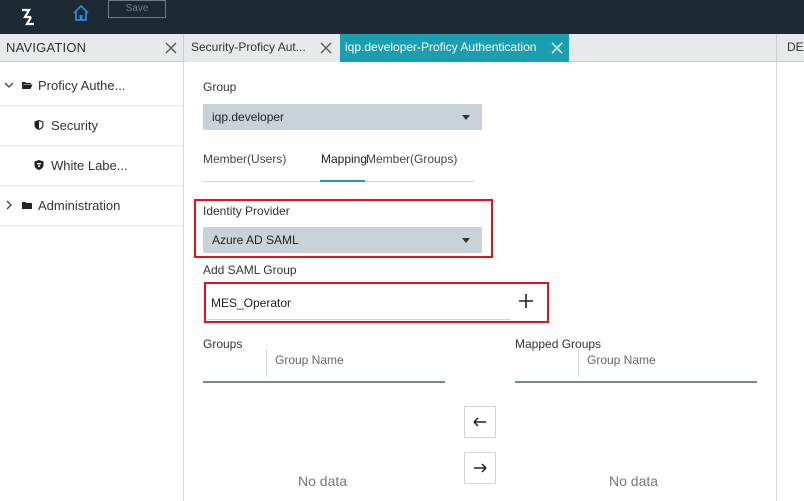  What do you see at coordinates (27, 85) in the screenshot?
I see `folder-open-icon` at bounding box center [27, 85].